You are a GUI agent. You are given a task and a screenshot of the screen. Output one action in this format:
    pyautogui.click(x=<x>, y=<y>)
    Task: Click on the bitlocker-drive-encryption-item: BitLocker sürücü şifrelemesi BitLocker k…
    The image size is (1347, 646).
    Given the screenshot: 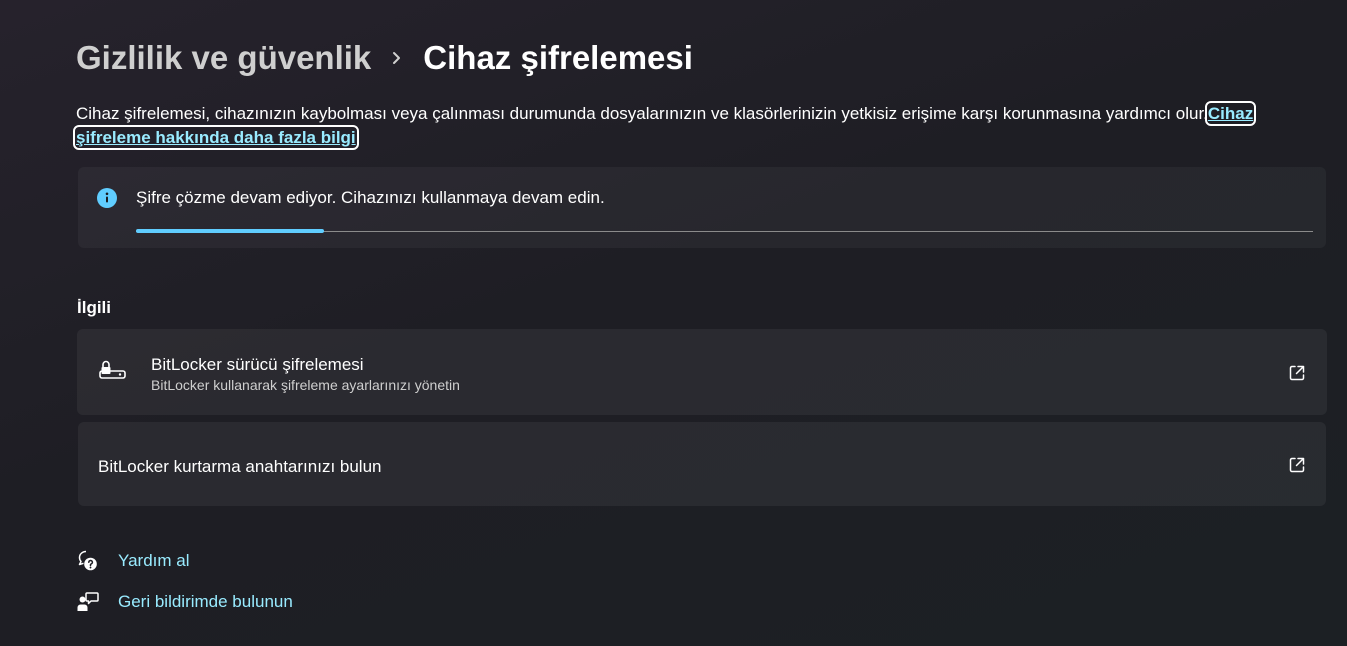 What is the action you would take?
    pyautogui.click(x=702, y=372)
    